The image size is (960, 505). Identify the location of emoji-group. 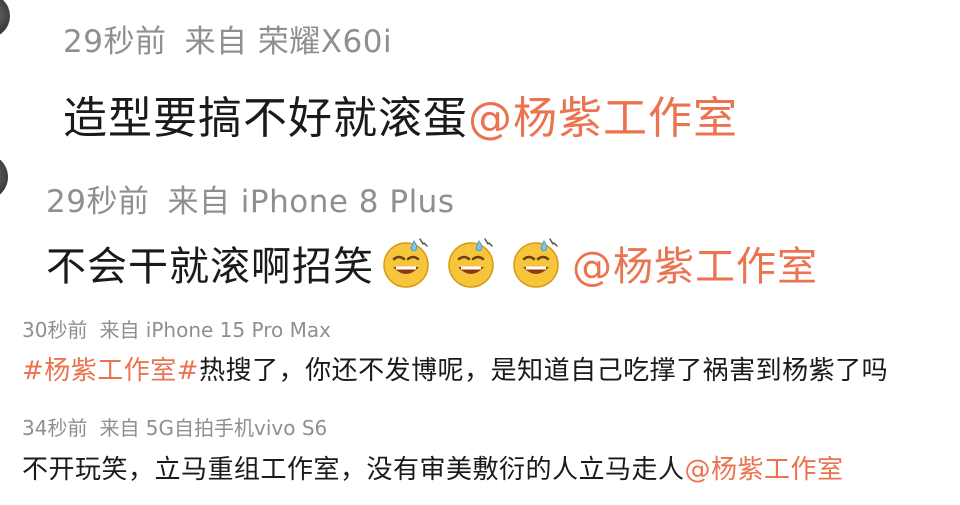
(471, 263).